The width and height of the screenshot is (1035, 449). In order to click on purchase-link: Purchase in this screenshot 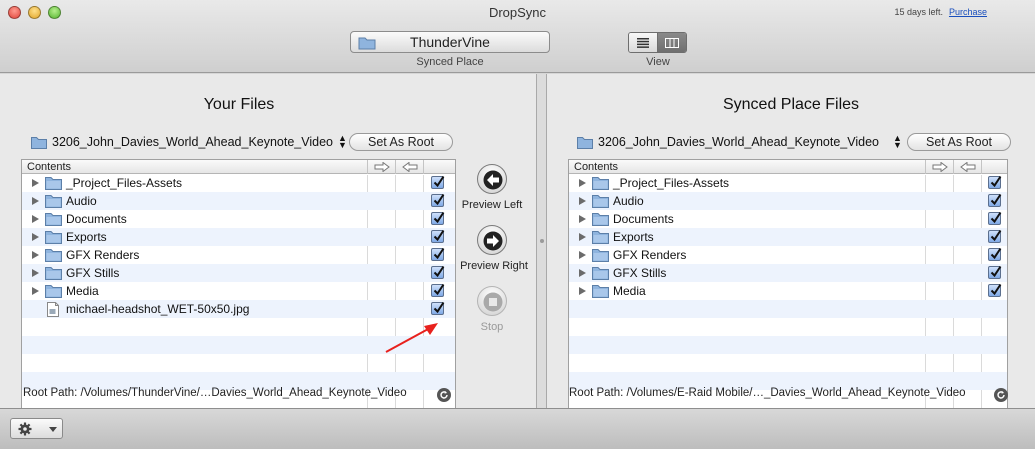, I will do `click(968, 12)`.